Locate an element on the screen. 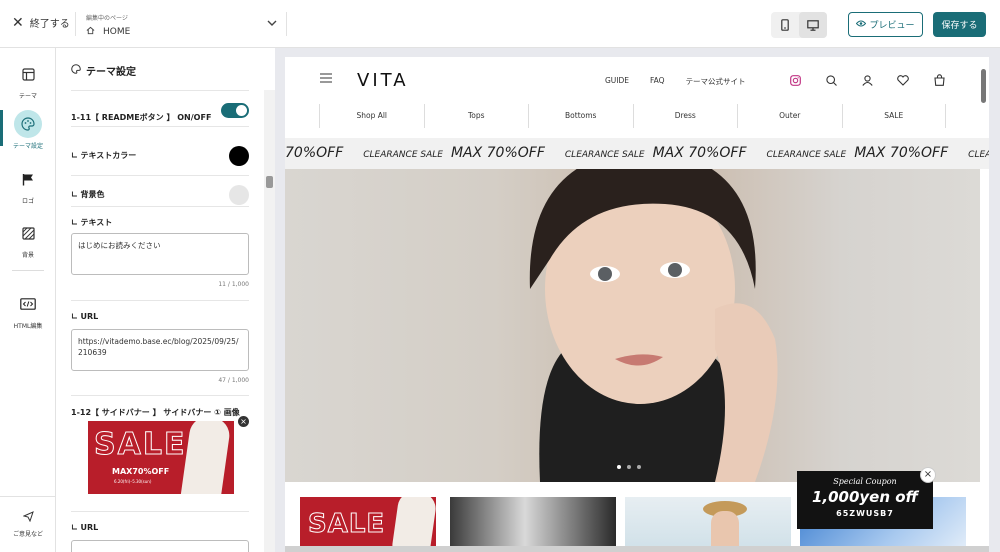  category-bar: Shop All Tops Bottoms Dress Outer SALE is located at coordinates (632, 116).